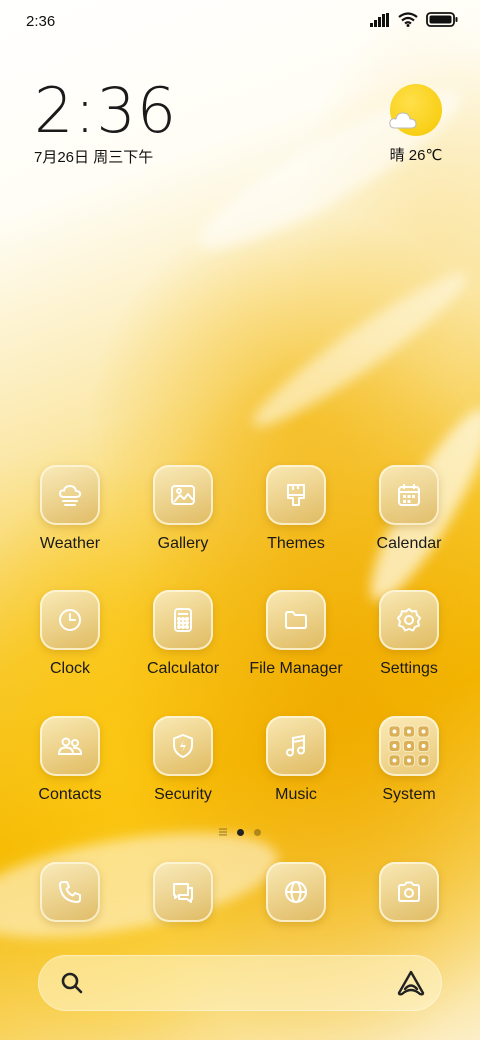  I want to click on dock-camera, so click(409, 892).